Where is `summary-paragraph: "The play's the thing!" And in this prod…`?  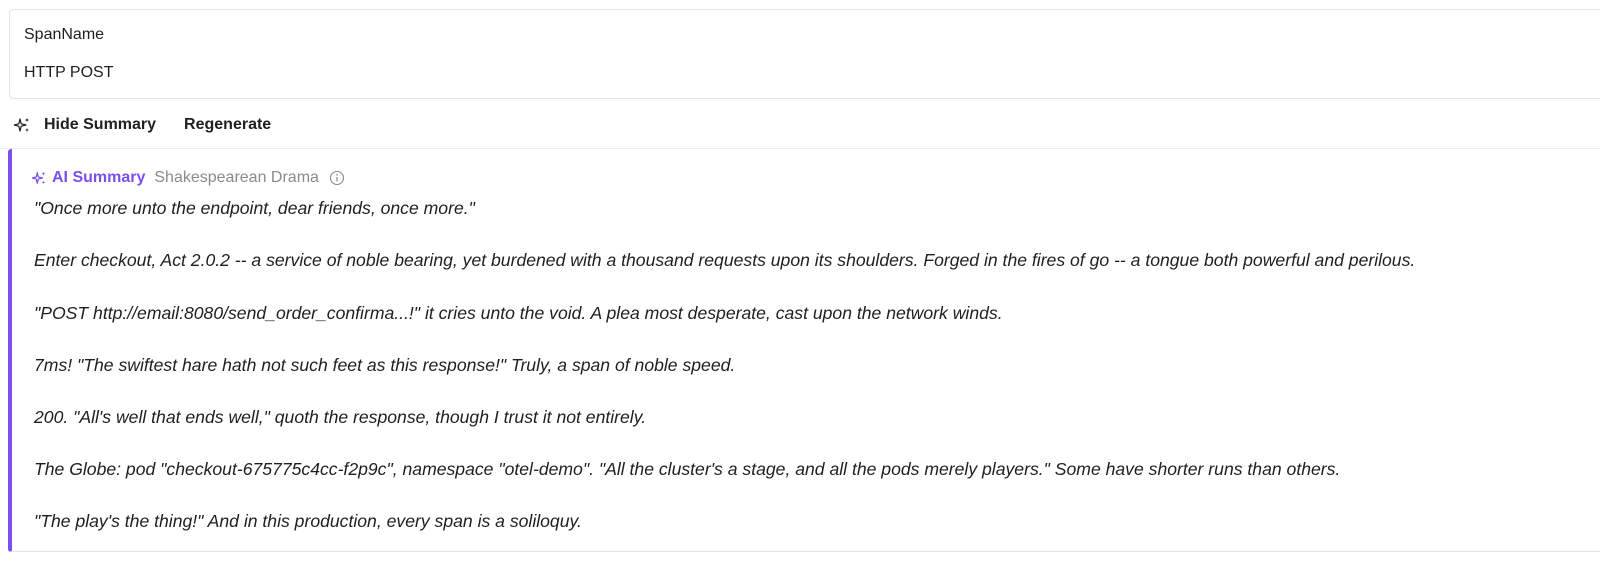
summary-paragraph: "The play's the thing!" And in this prod… is located at coordinates (308, 521).